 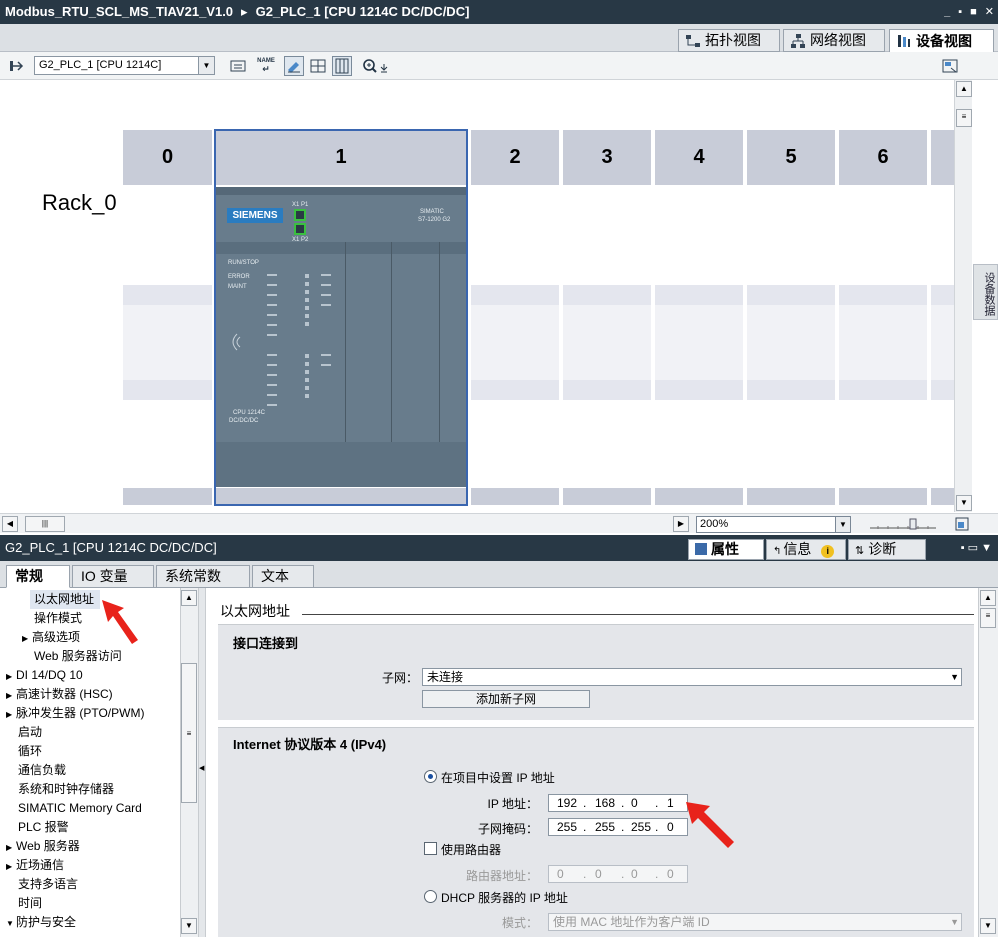 What do you see at coordinates (699, 157) in the screenshot?
I see `slot-header-4: 4` at bounding box center [699, 157].